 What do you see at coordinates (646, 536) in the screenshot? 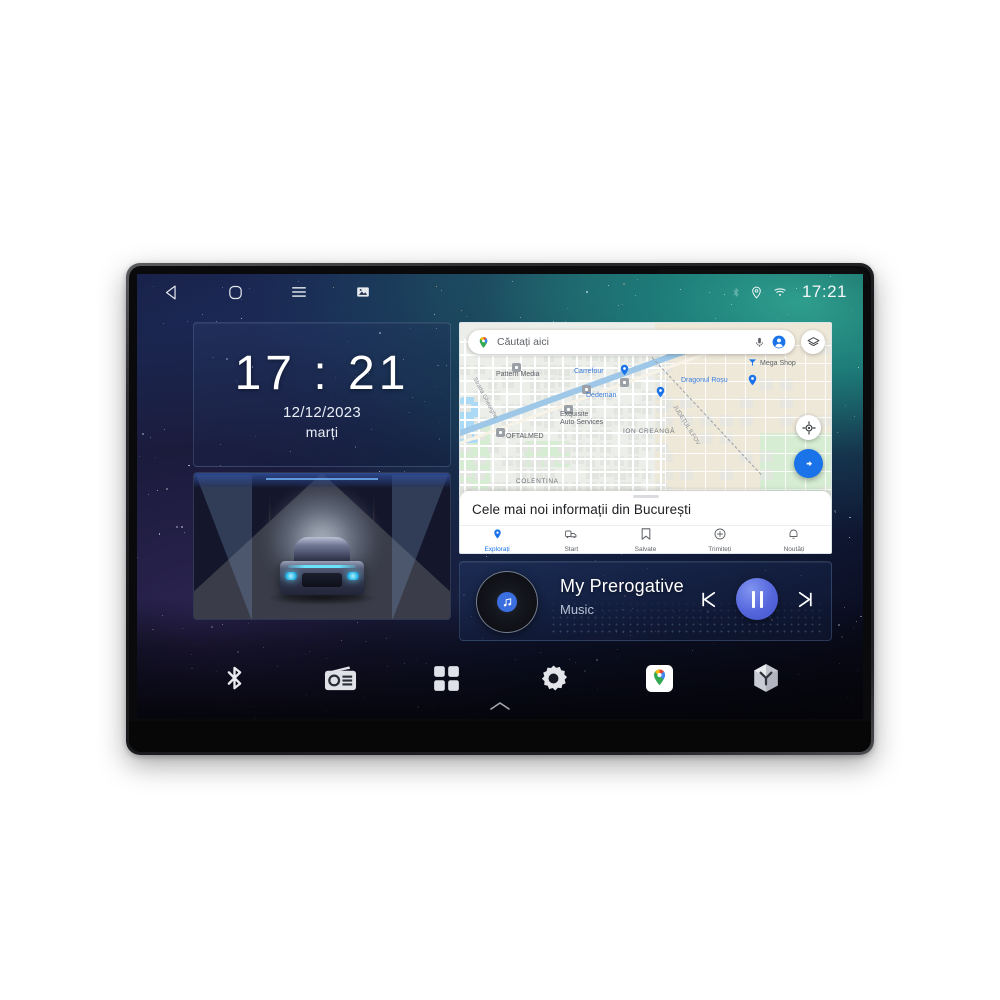
I see `bookmark-icon` at bounding box center [646, 536].